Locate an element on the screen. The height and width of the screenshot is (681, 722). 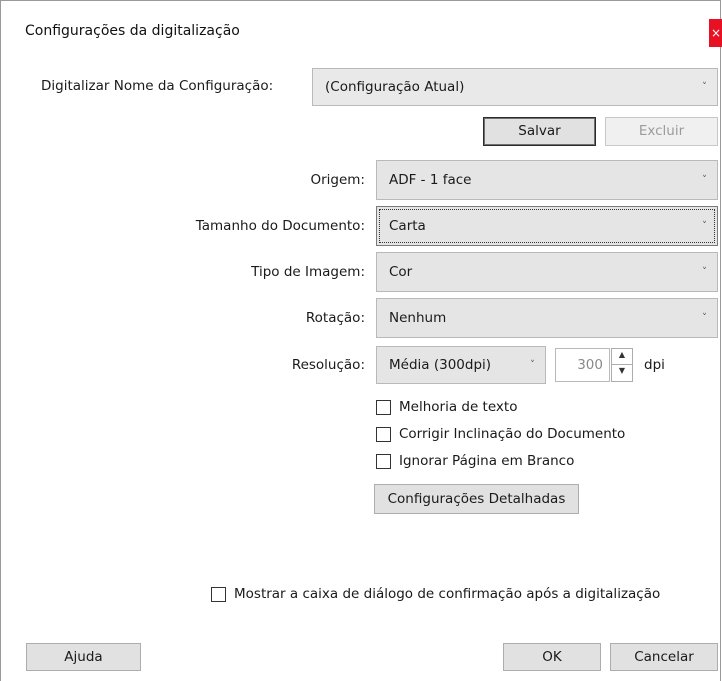
skip-blank-option: Ignorar Página em Branco is located at coordinates (475, 461).